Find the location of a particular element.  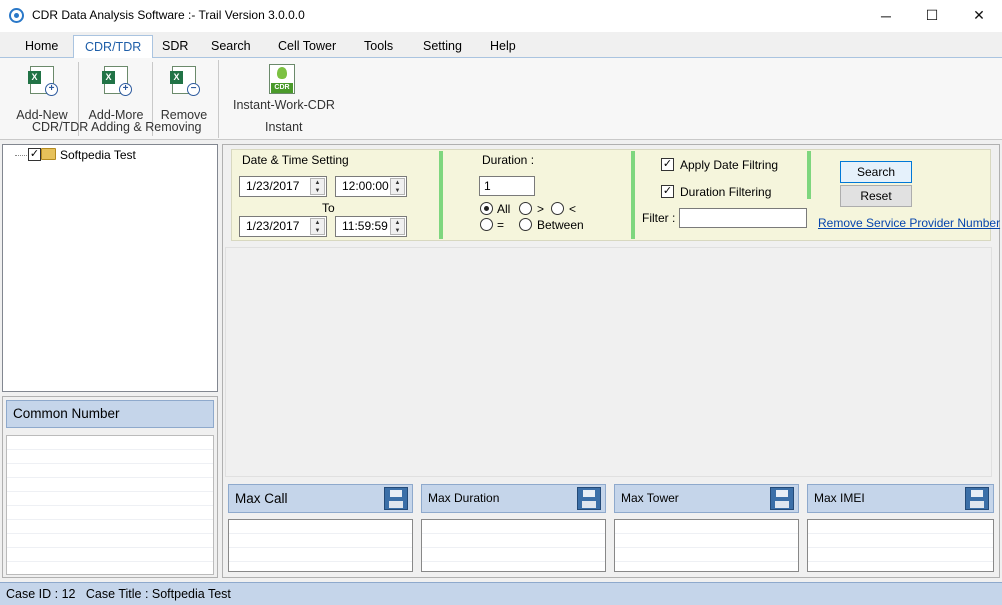

group-label-cdr-tdr: CDR/TDR Adding & Removing is located at coordinates (117, 127).